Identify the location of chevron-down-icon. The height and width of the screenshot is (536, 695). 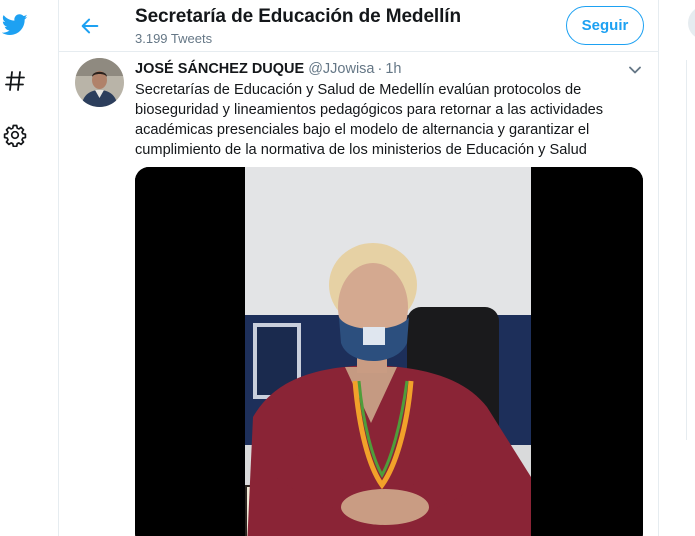
(635, 70).